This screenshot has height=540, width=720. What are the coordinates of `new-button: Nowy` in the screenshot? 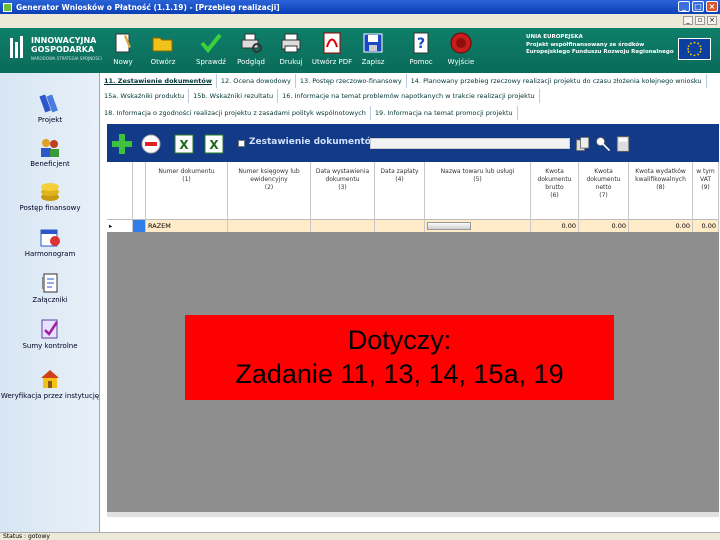 It's located at (123, 48).